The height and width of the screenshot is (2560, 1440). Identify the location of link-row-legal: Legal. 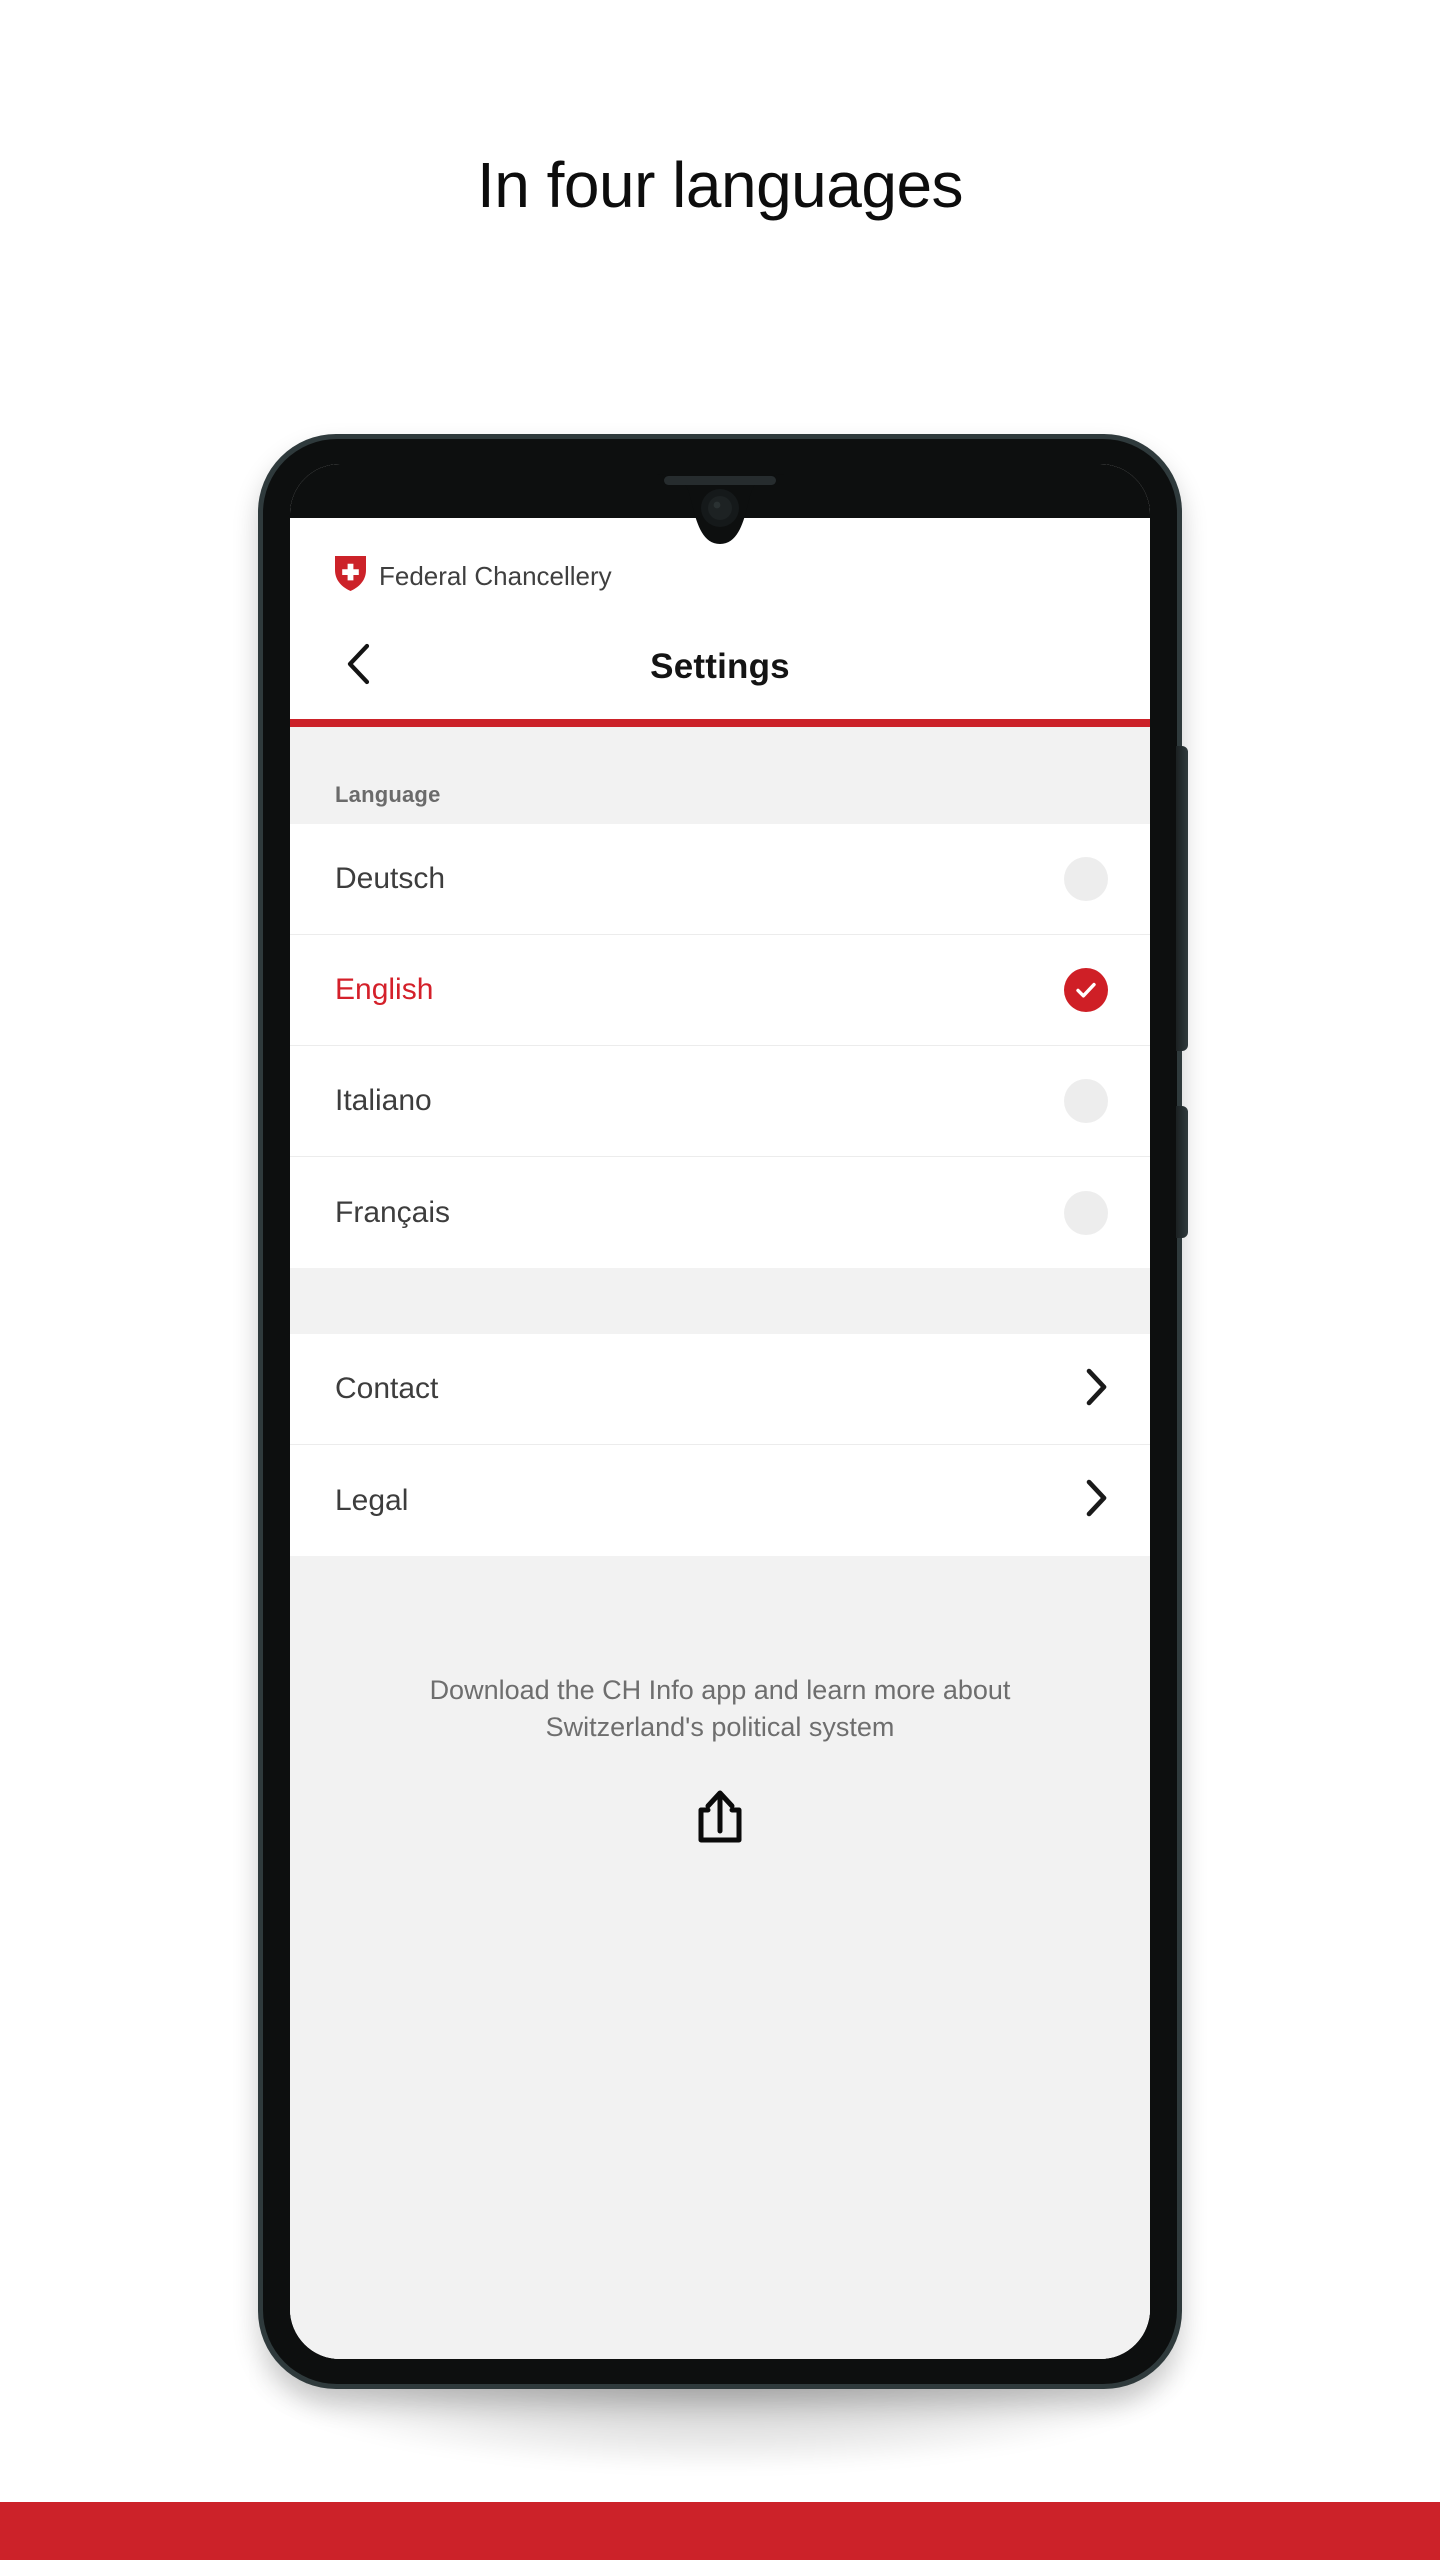
(720, 1500).